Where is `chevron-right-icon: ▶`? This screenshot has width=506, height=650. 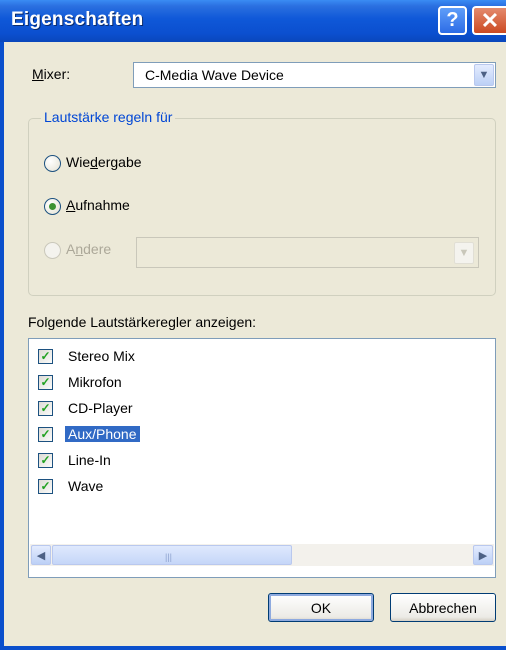
chevron-right-icon: ▶ is located at coordinates (483, 555).